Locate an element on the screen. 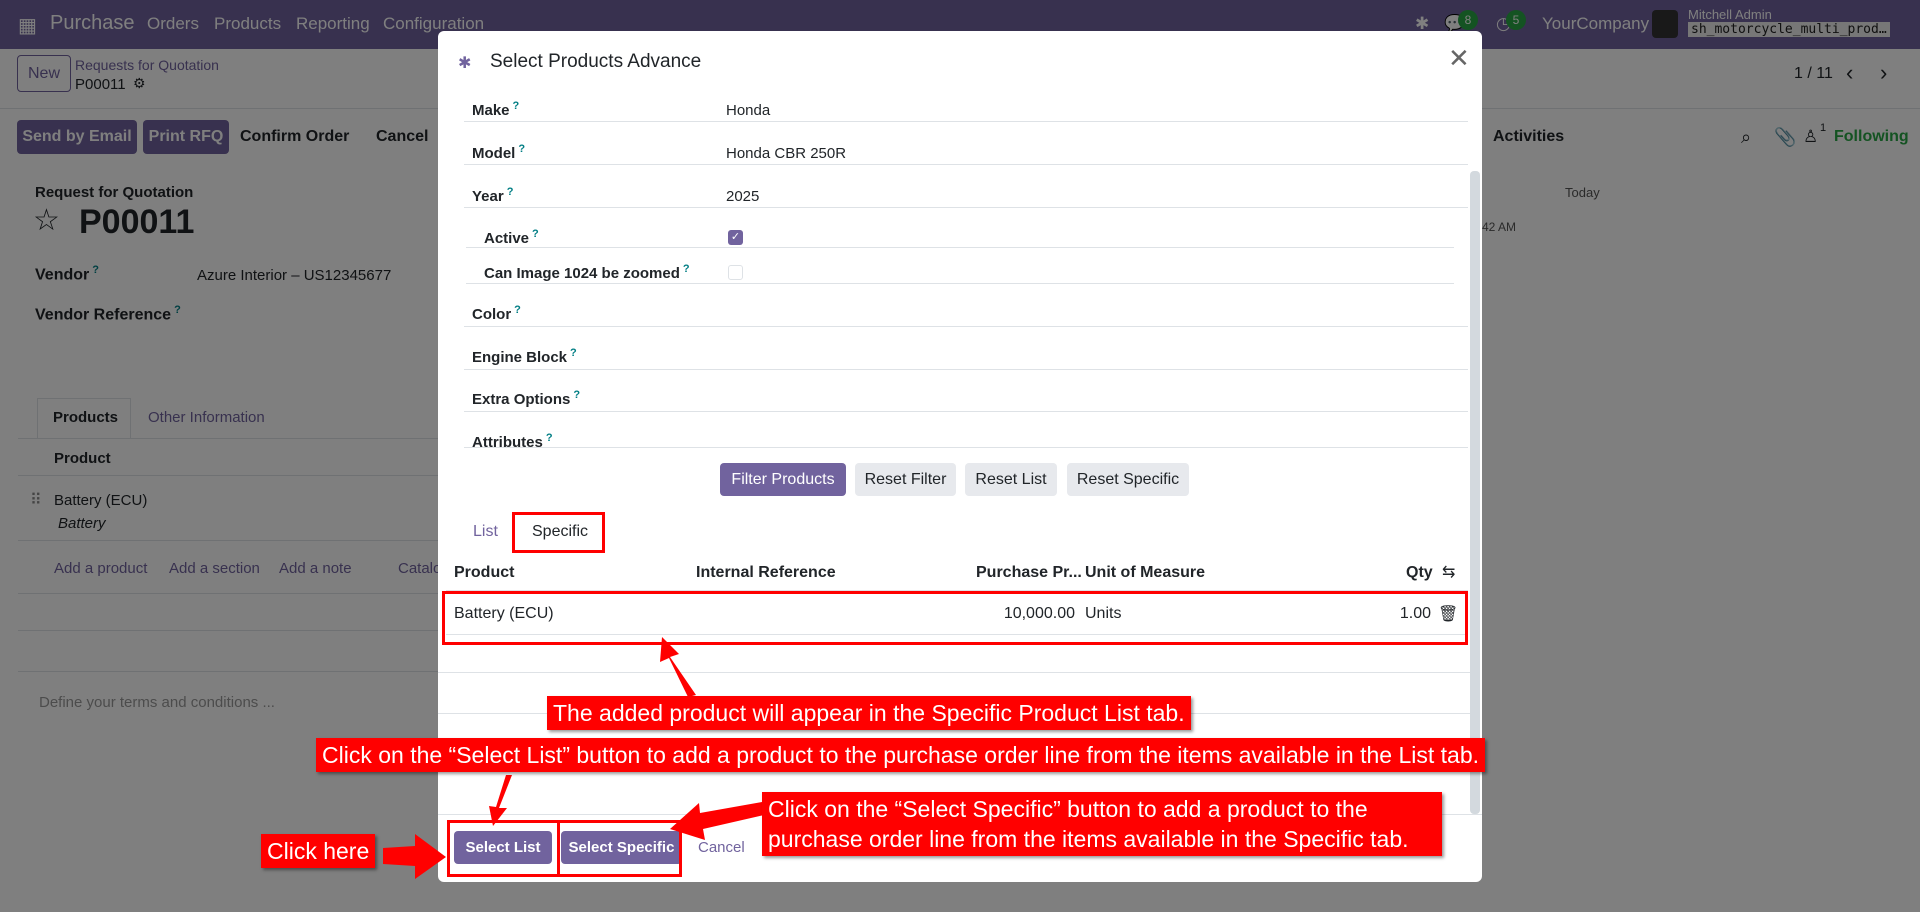 The width and height of the screenshot is (1920, 912). arrow-added is located at coordinates (678, 667).